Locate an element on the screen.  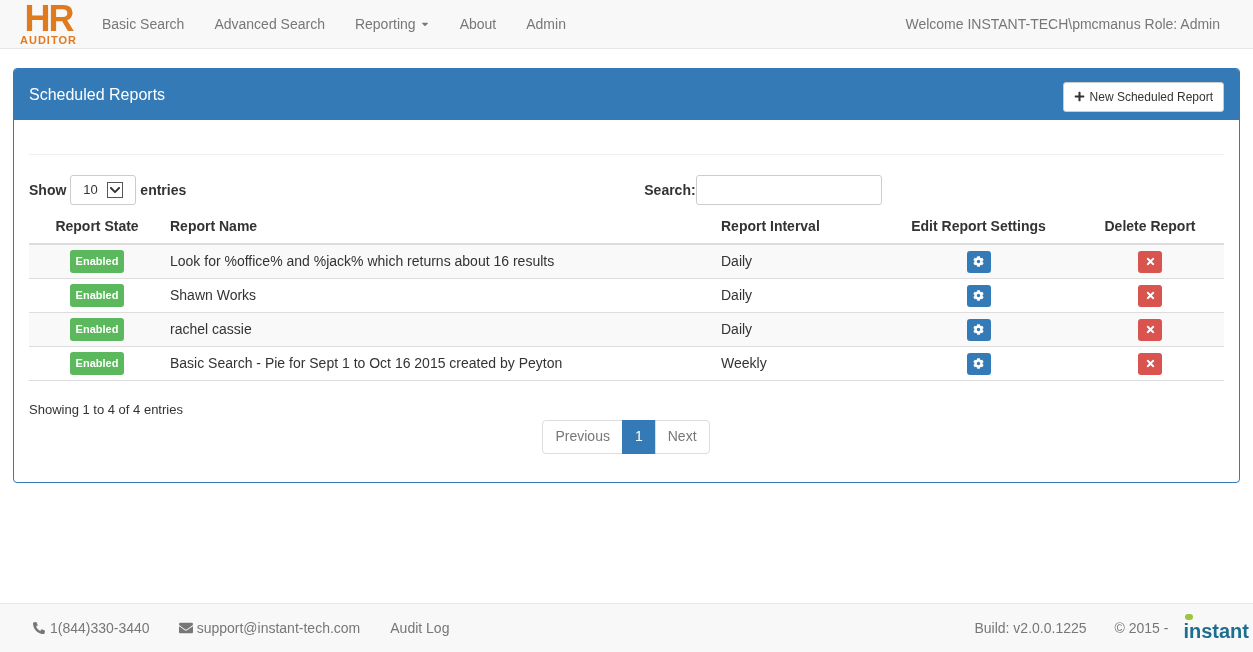
table-info: Showing 1 to 4 of 4 entries is located at coordinates (106, 410).